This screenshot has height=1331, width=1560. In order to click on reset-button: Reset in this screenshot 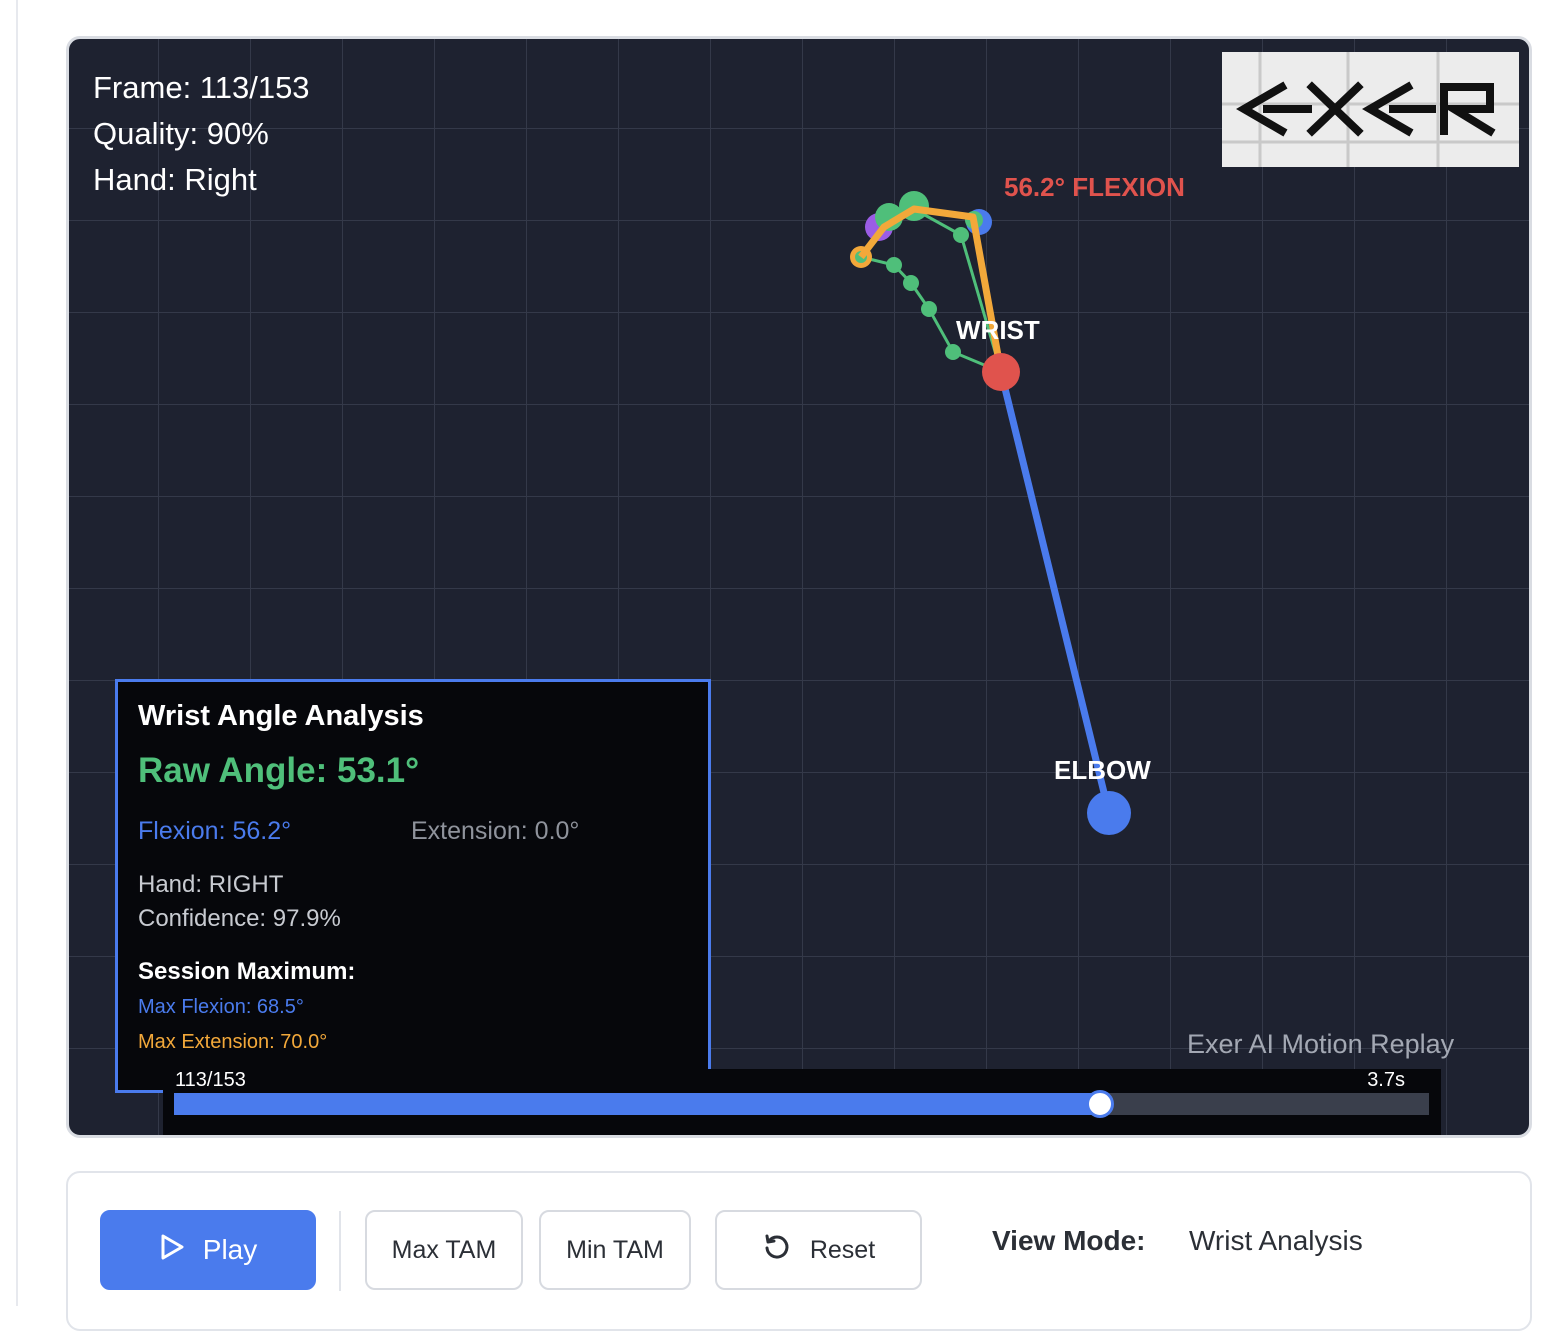, I will do `click(818, 1250)`.